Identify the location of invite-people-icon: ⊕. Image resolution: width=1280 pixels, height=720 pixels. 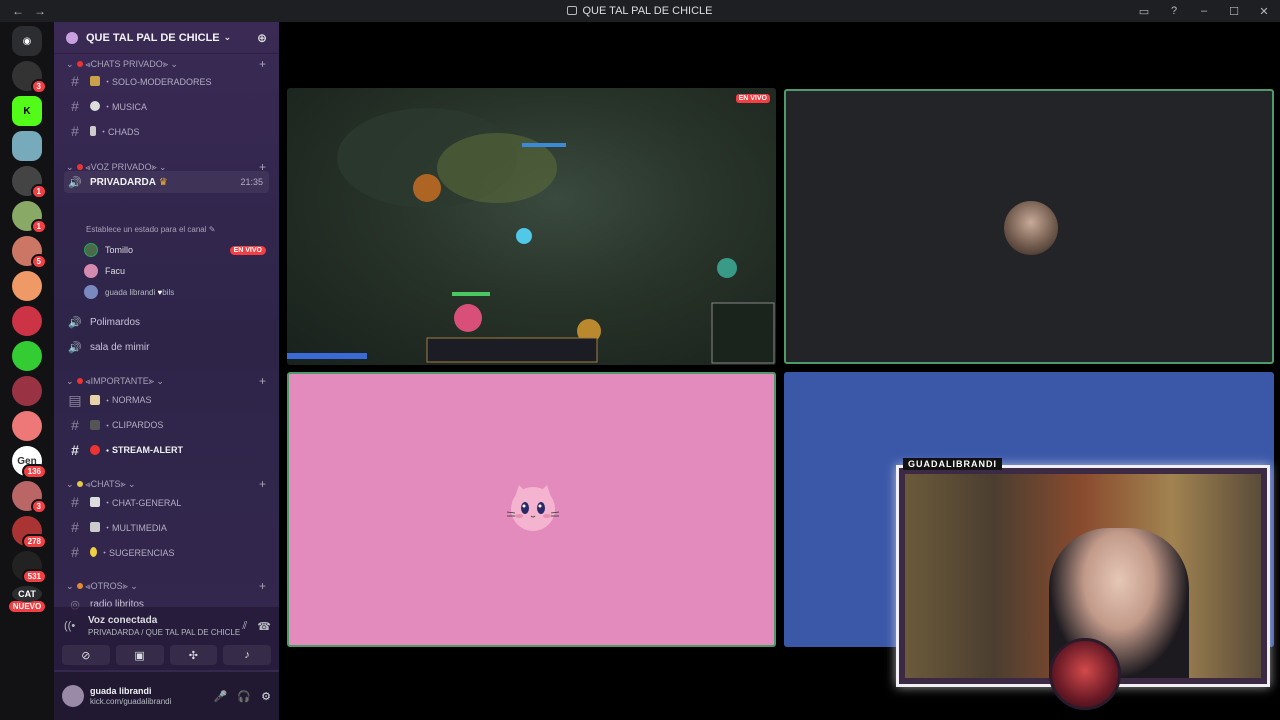
(262, 38).